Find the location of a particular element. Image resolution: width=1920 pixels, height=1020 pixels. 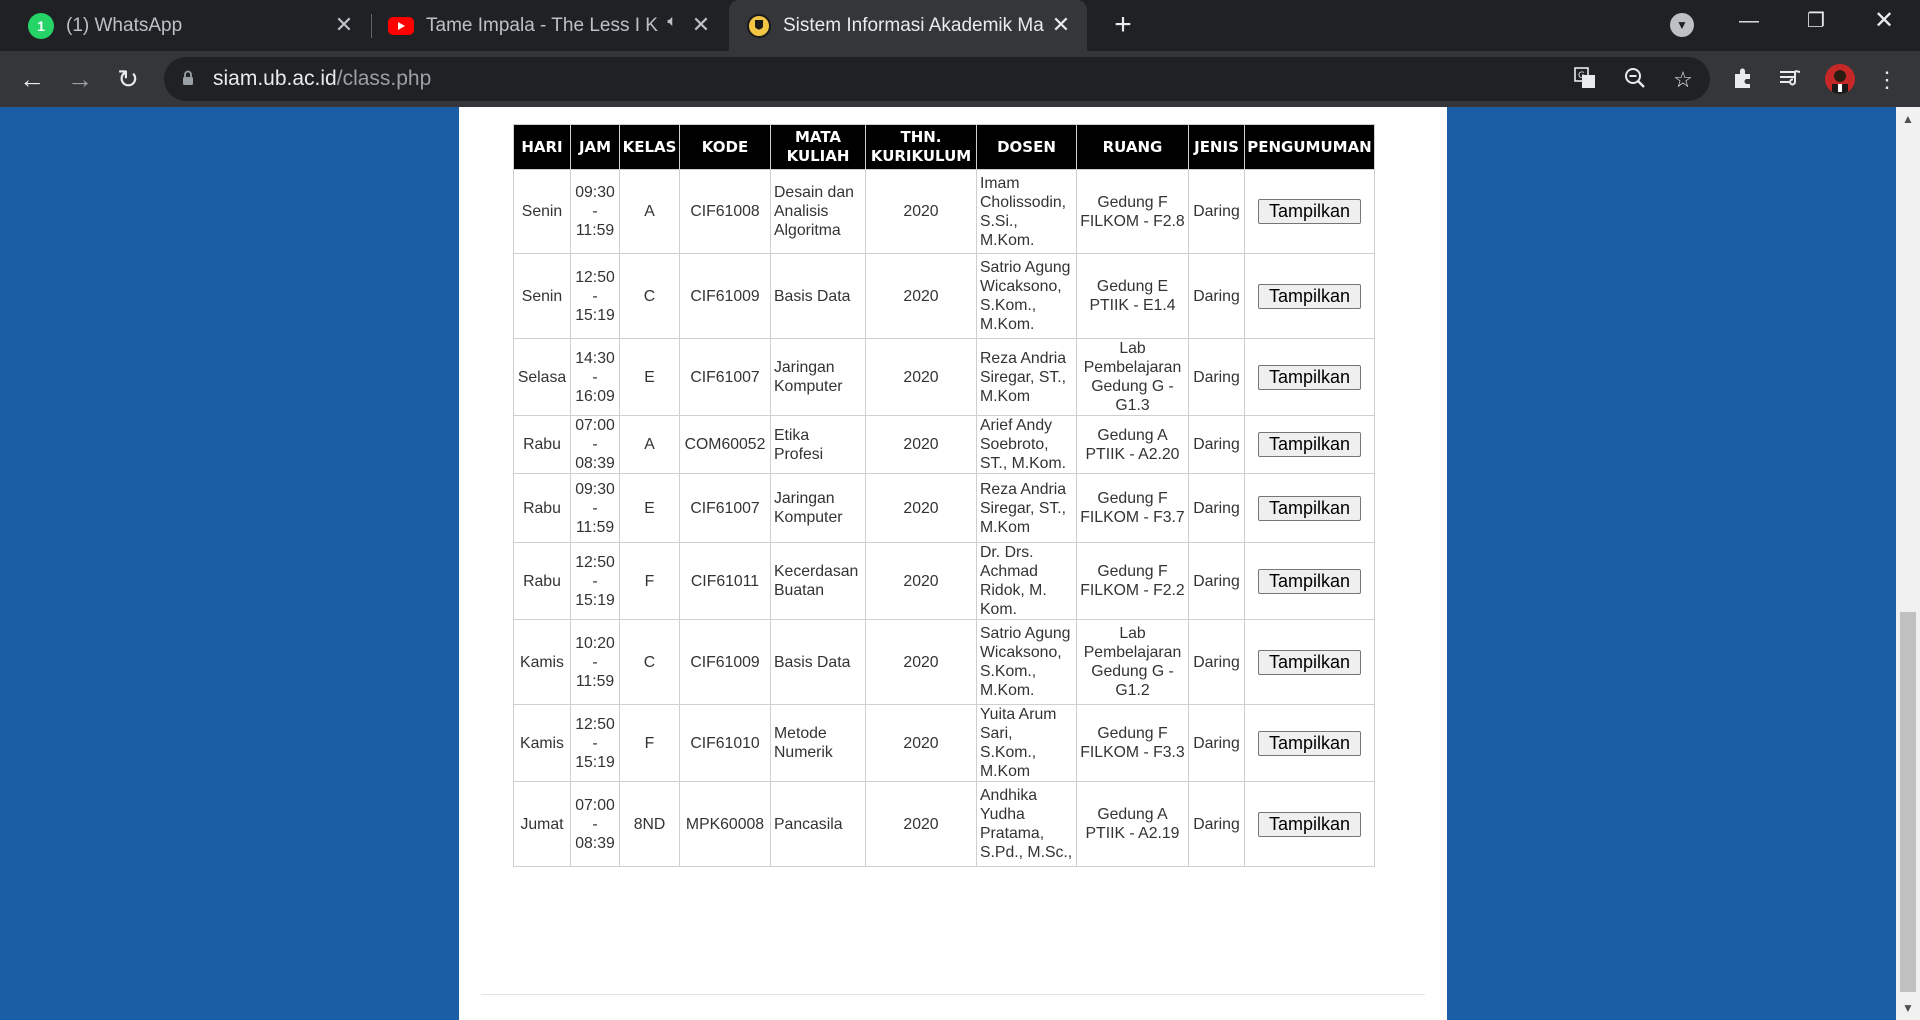

translate-icon: G is located at coordinates (1585, 80).